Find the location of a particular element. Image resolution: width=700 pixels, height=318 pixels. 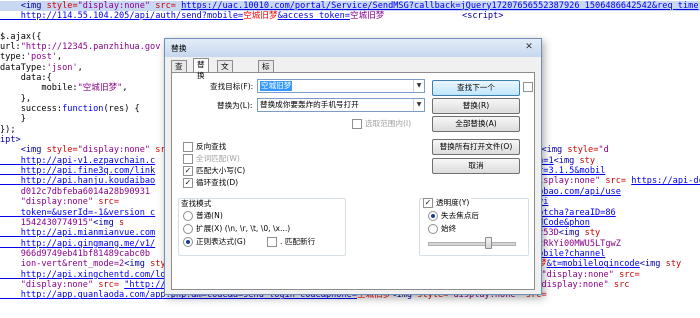

code-token: https://api-dcd is located at coordinates (665, 181).